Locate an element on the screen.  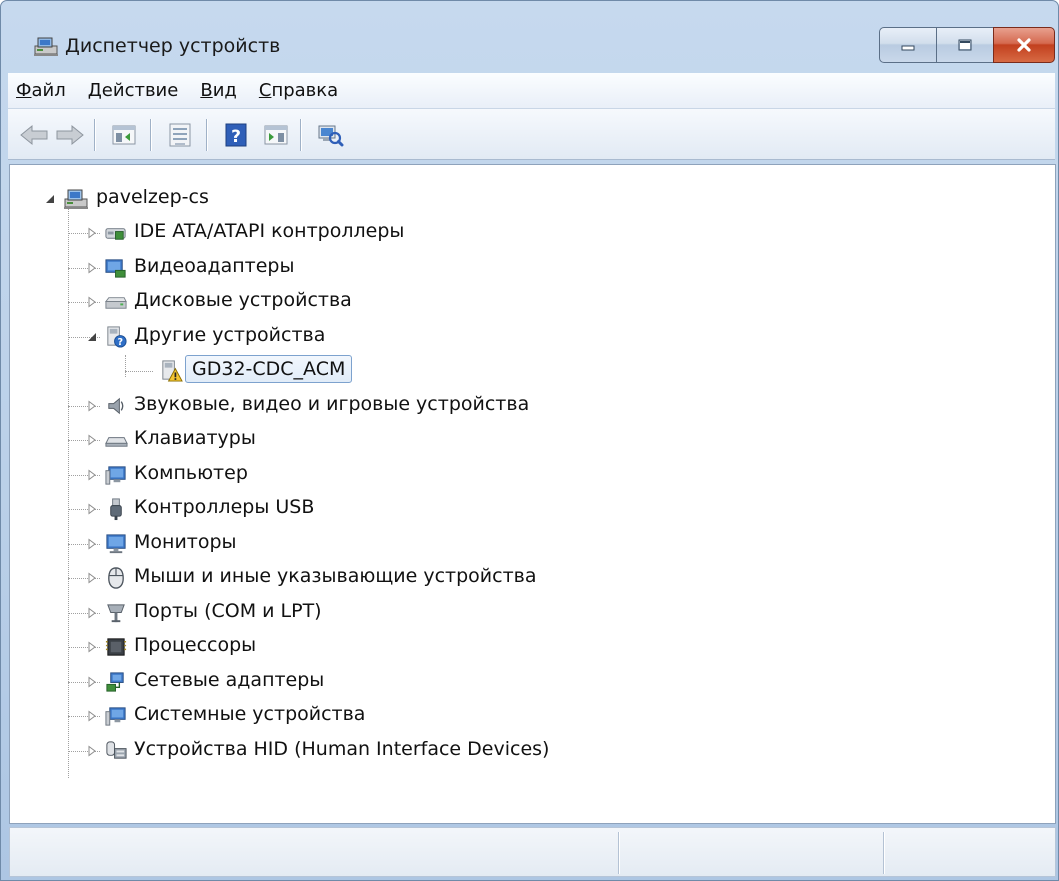
show-hide-console-tree-icon is located at coordinates (124, 135).